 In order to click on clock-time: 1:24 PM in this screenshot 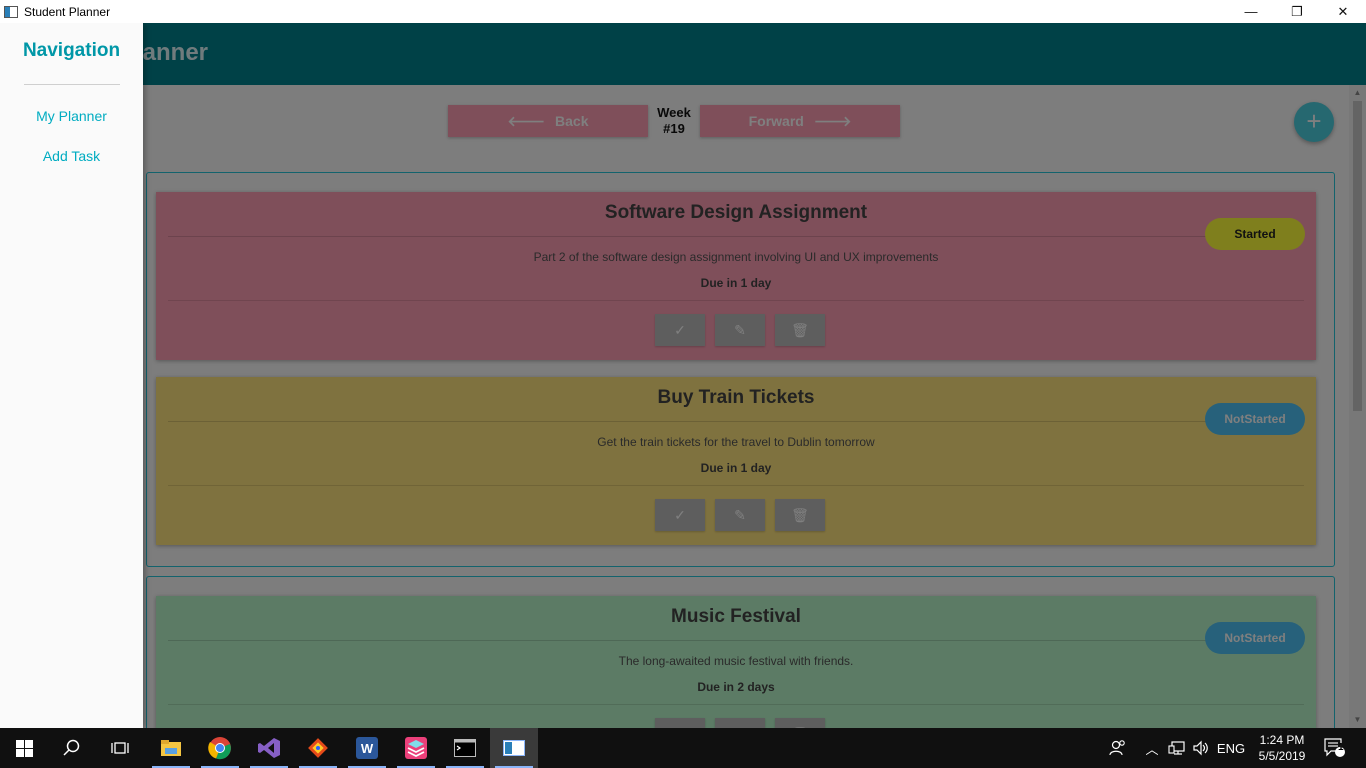, I will do `click(1282, 740)`.